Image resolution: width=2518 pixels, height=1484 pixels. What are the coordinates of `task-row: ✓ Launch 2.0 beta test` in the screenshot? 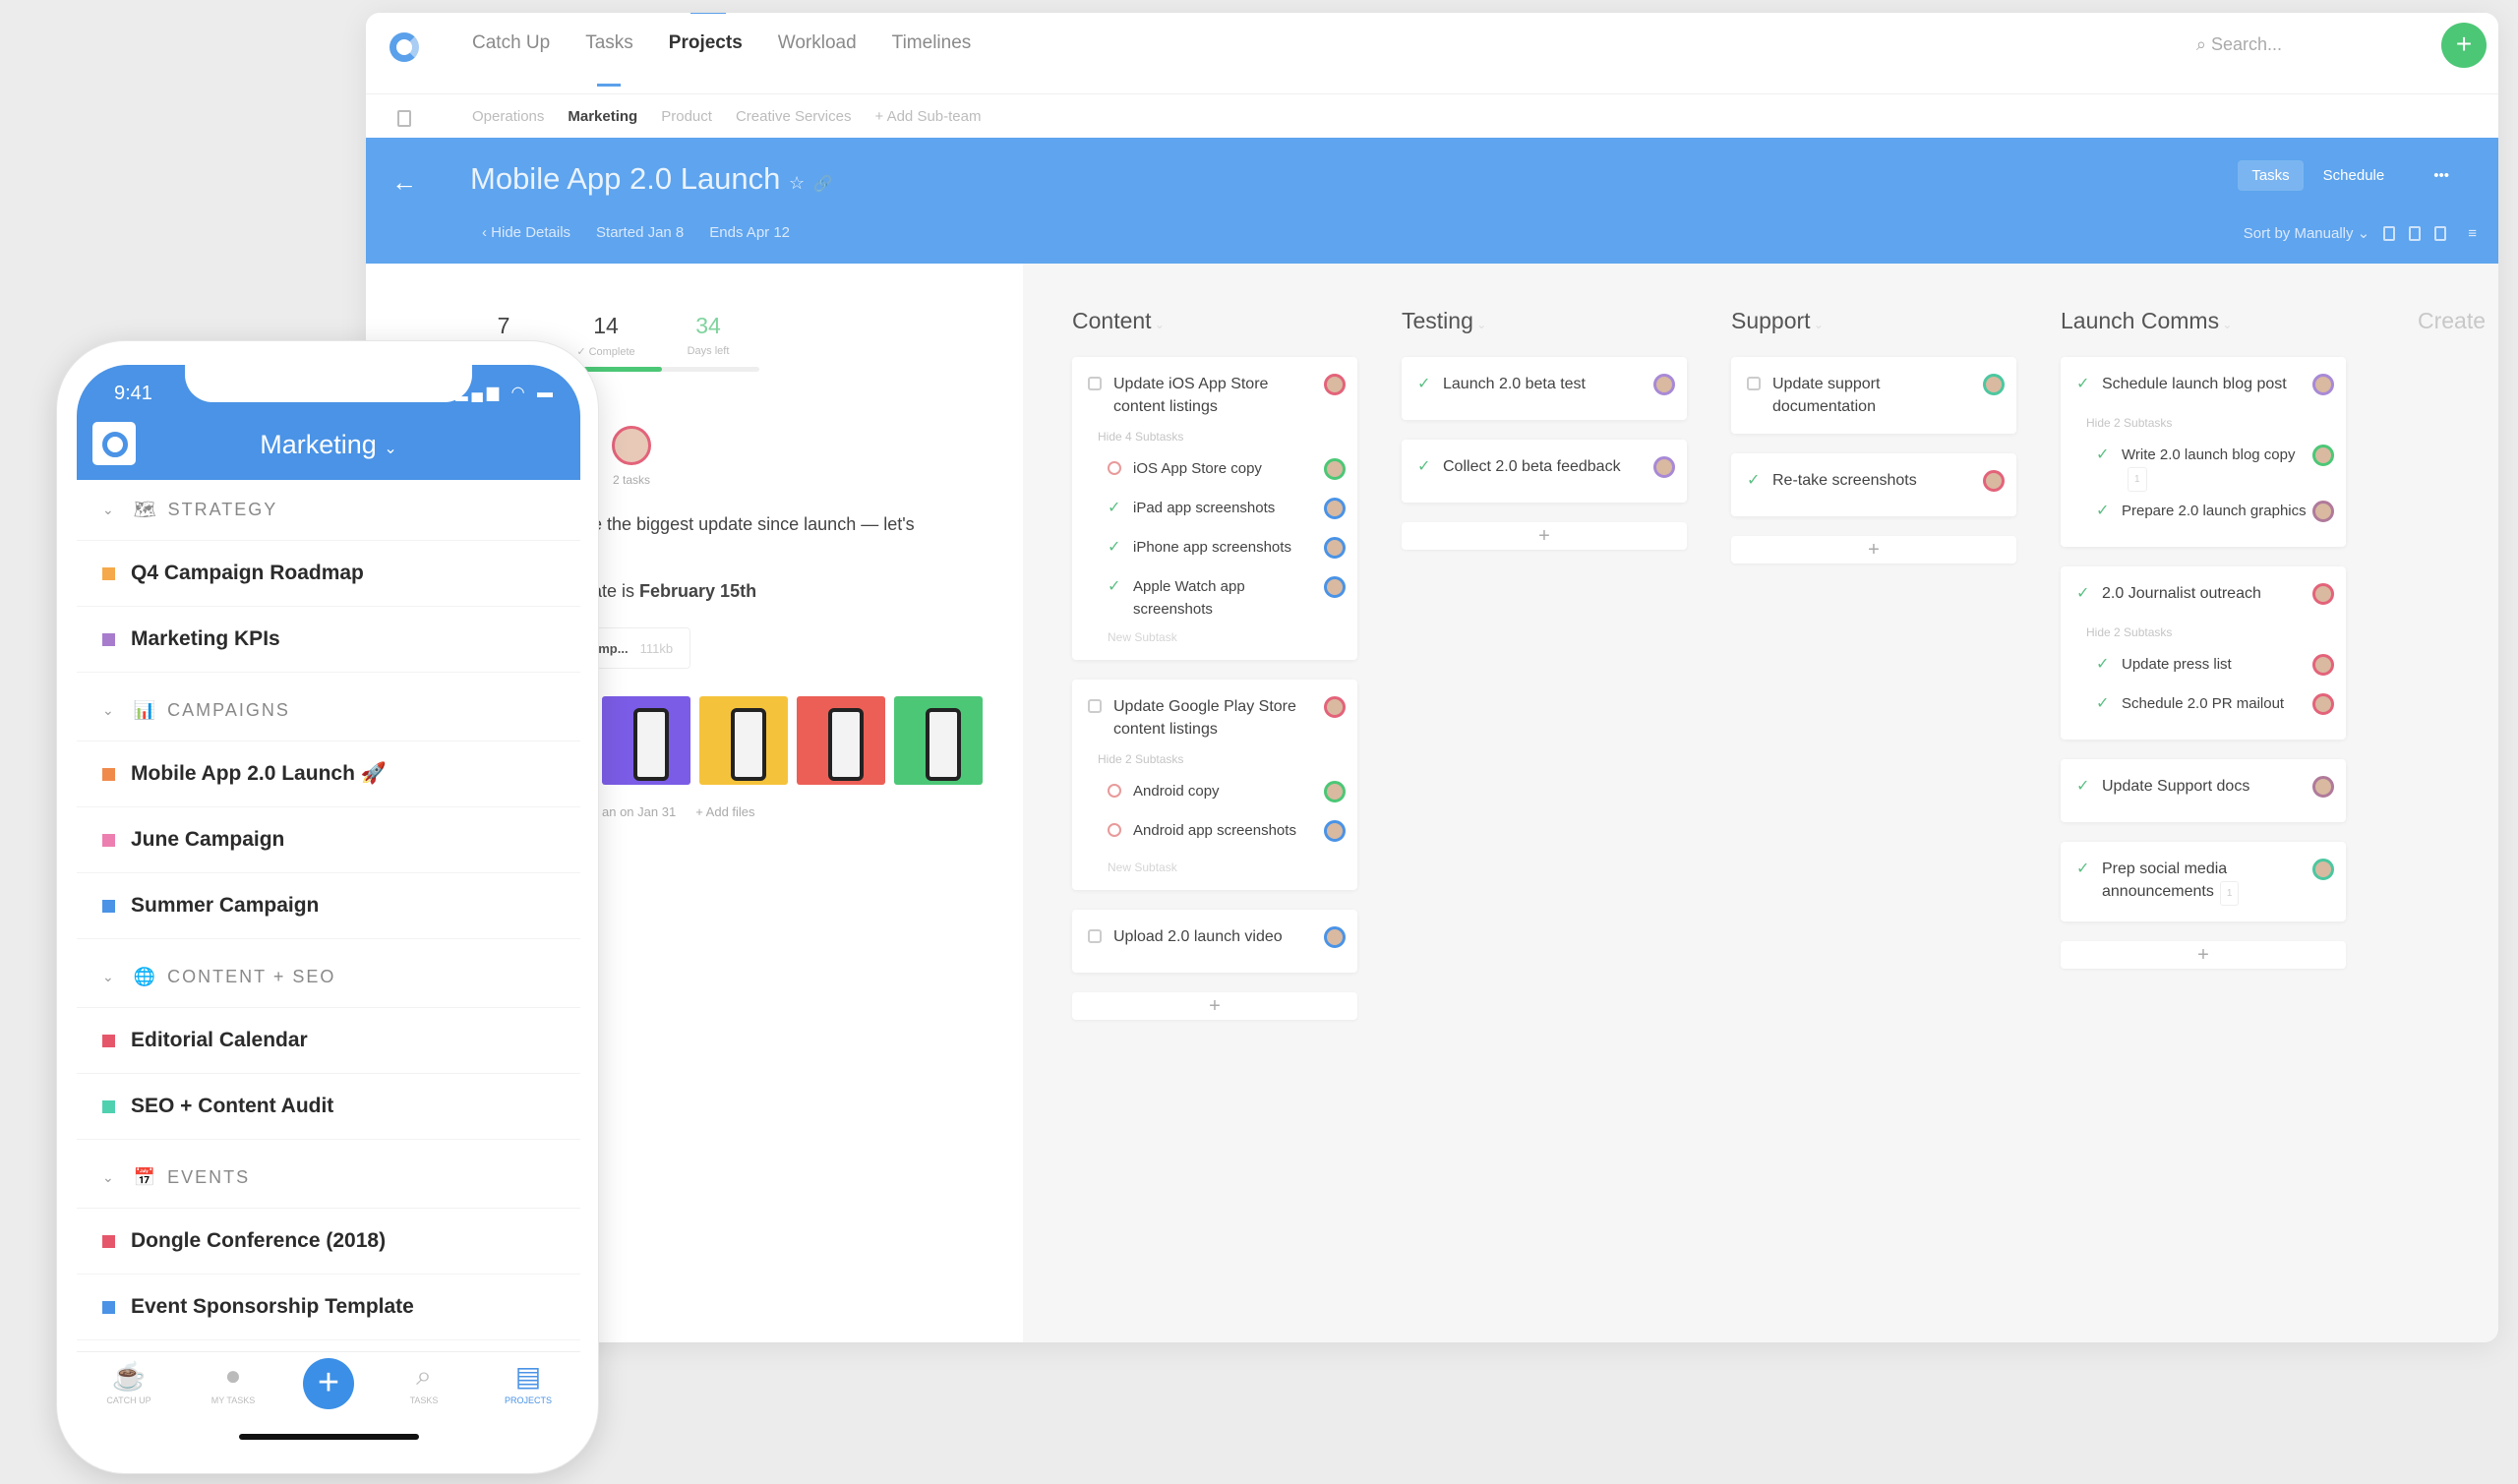 It's located at (1545, 389).